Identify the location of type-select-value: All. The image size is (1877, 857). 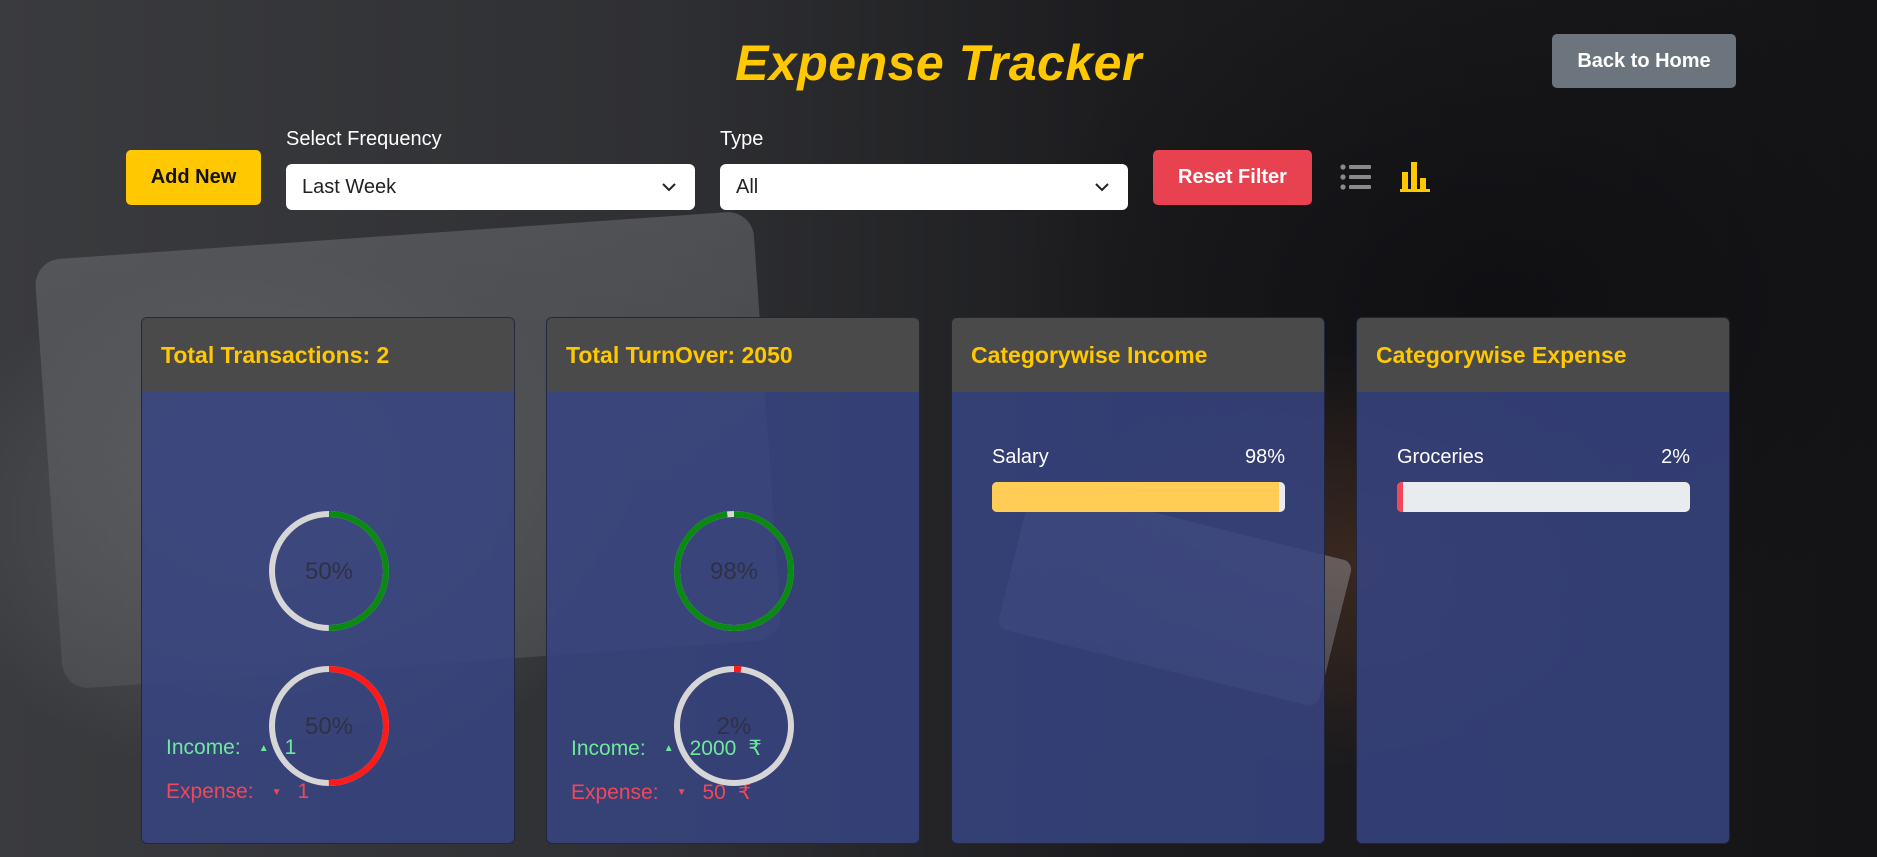
(747, 186).